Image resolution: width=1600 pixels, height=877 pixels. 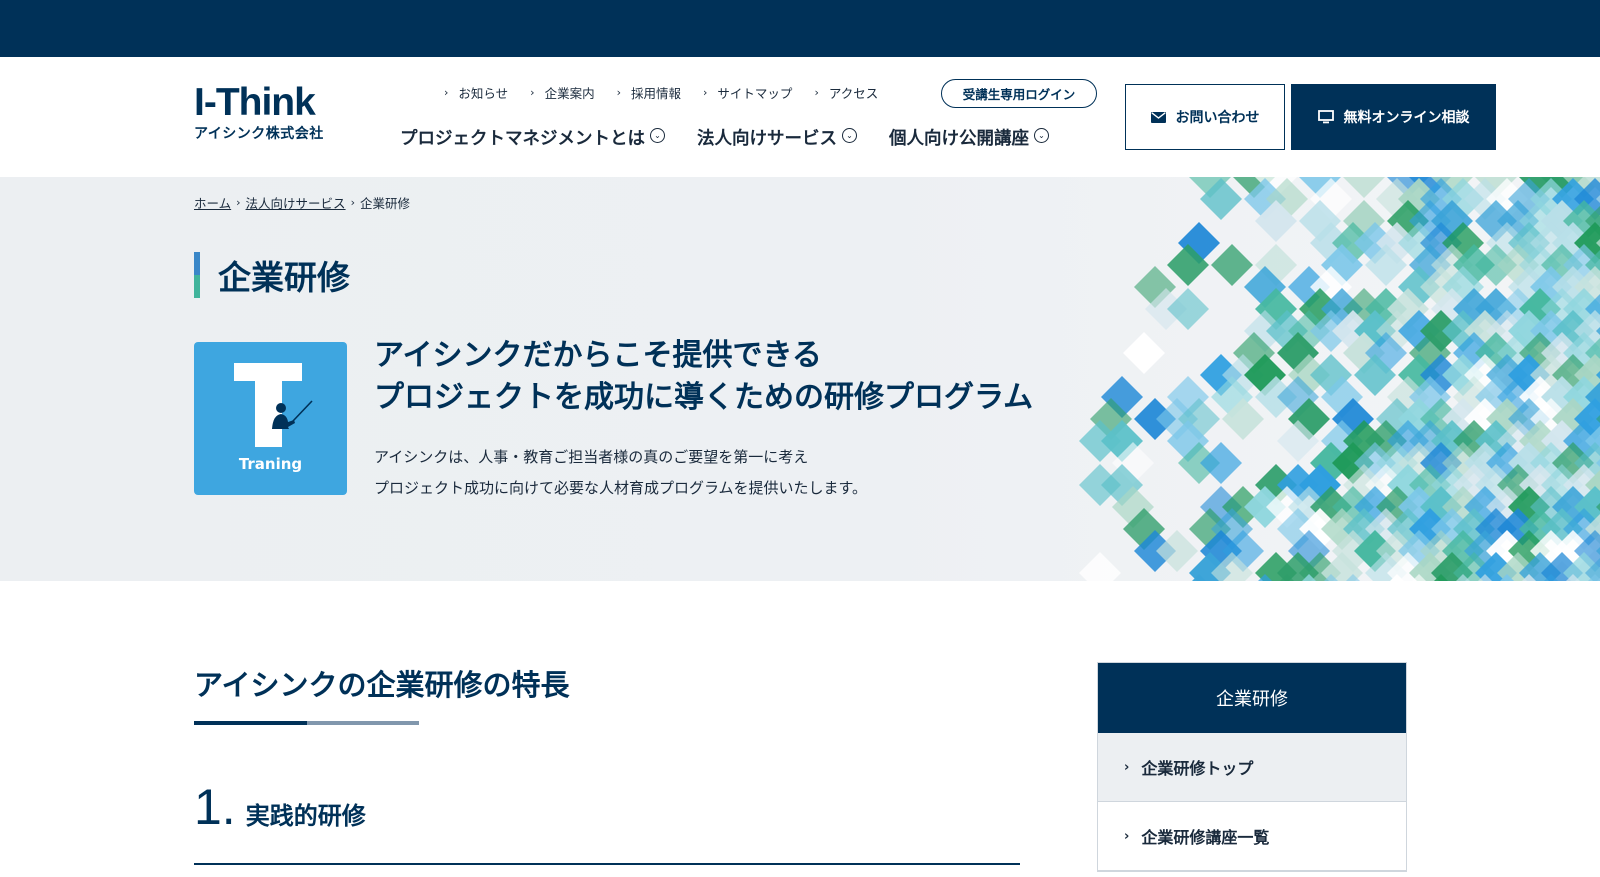 I want to click on student-login-button: 受講生専用ログイン, so click(x=1019, y=93).